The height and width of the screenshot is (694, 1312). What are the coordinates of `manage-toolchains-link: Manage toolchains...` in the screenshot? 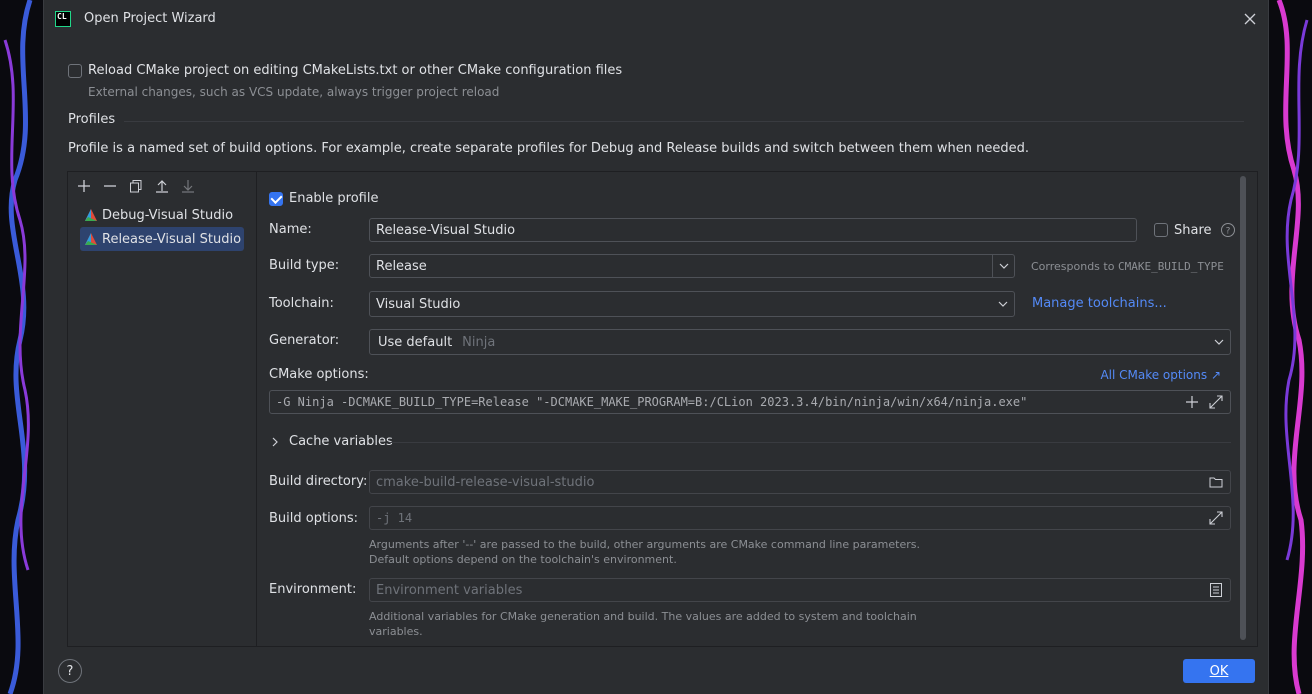 It's located at (1099, 303).